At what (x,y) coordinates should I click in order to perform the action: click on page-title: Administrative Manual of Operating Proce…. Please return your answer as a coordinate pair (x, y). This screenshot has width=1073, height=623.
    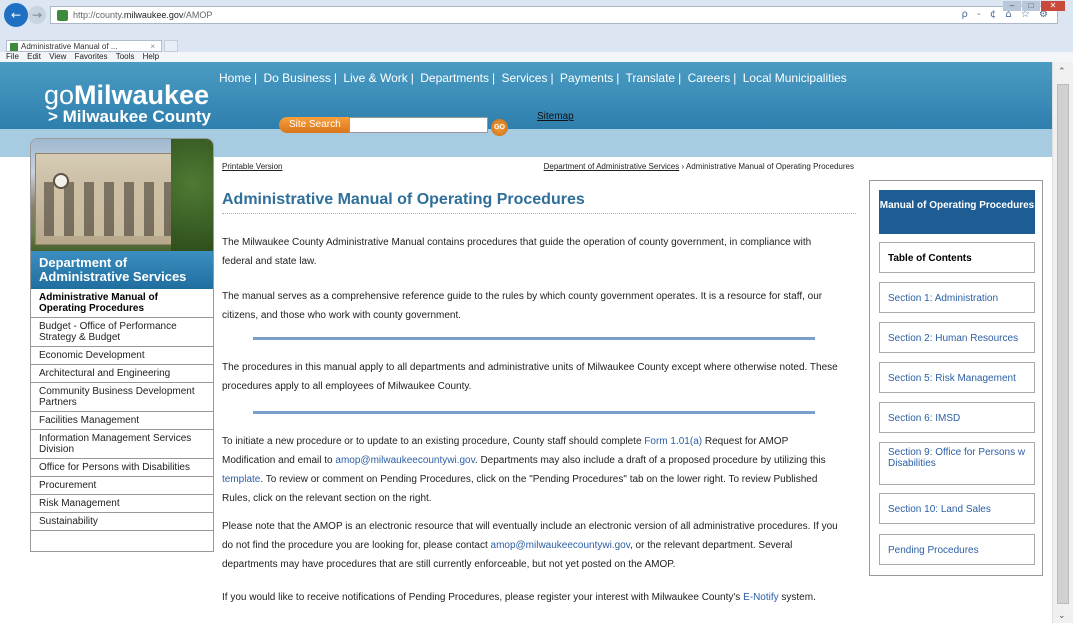
    Looking at the image, I should click on (539, 202).